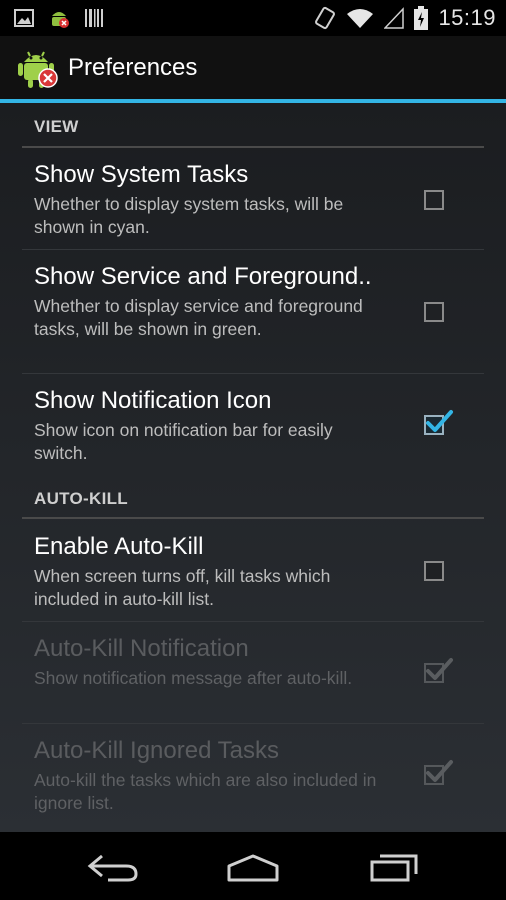  What do you see at coordinates (325, 18) in the screenshot?
I see `phone-vibrate-icon` at bounding box center [325, 18].